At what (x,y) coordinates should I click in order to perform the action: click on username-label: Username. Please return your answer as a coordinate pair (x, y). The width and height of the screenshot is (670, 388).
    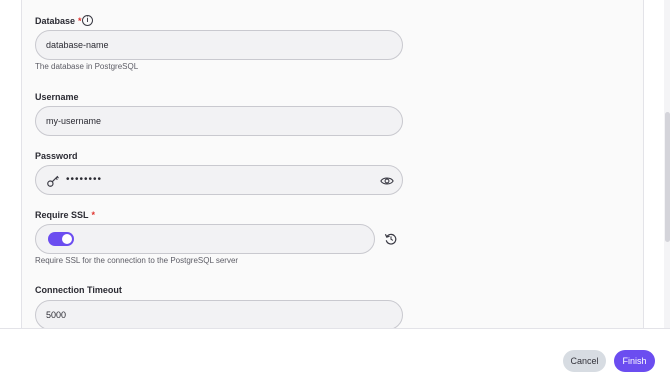
    Looking at the image, I should click on (57, 97).